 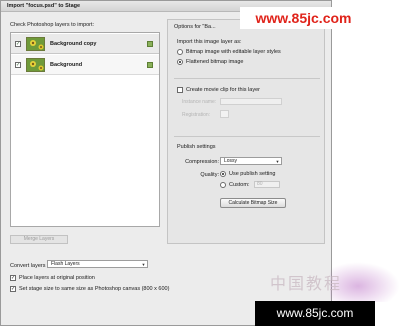 I want to click on convert-layers-value: Flash Layers, so click(x=65, y=264).